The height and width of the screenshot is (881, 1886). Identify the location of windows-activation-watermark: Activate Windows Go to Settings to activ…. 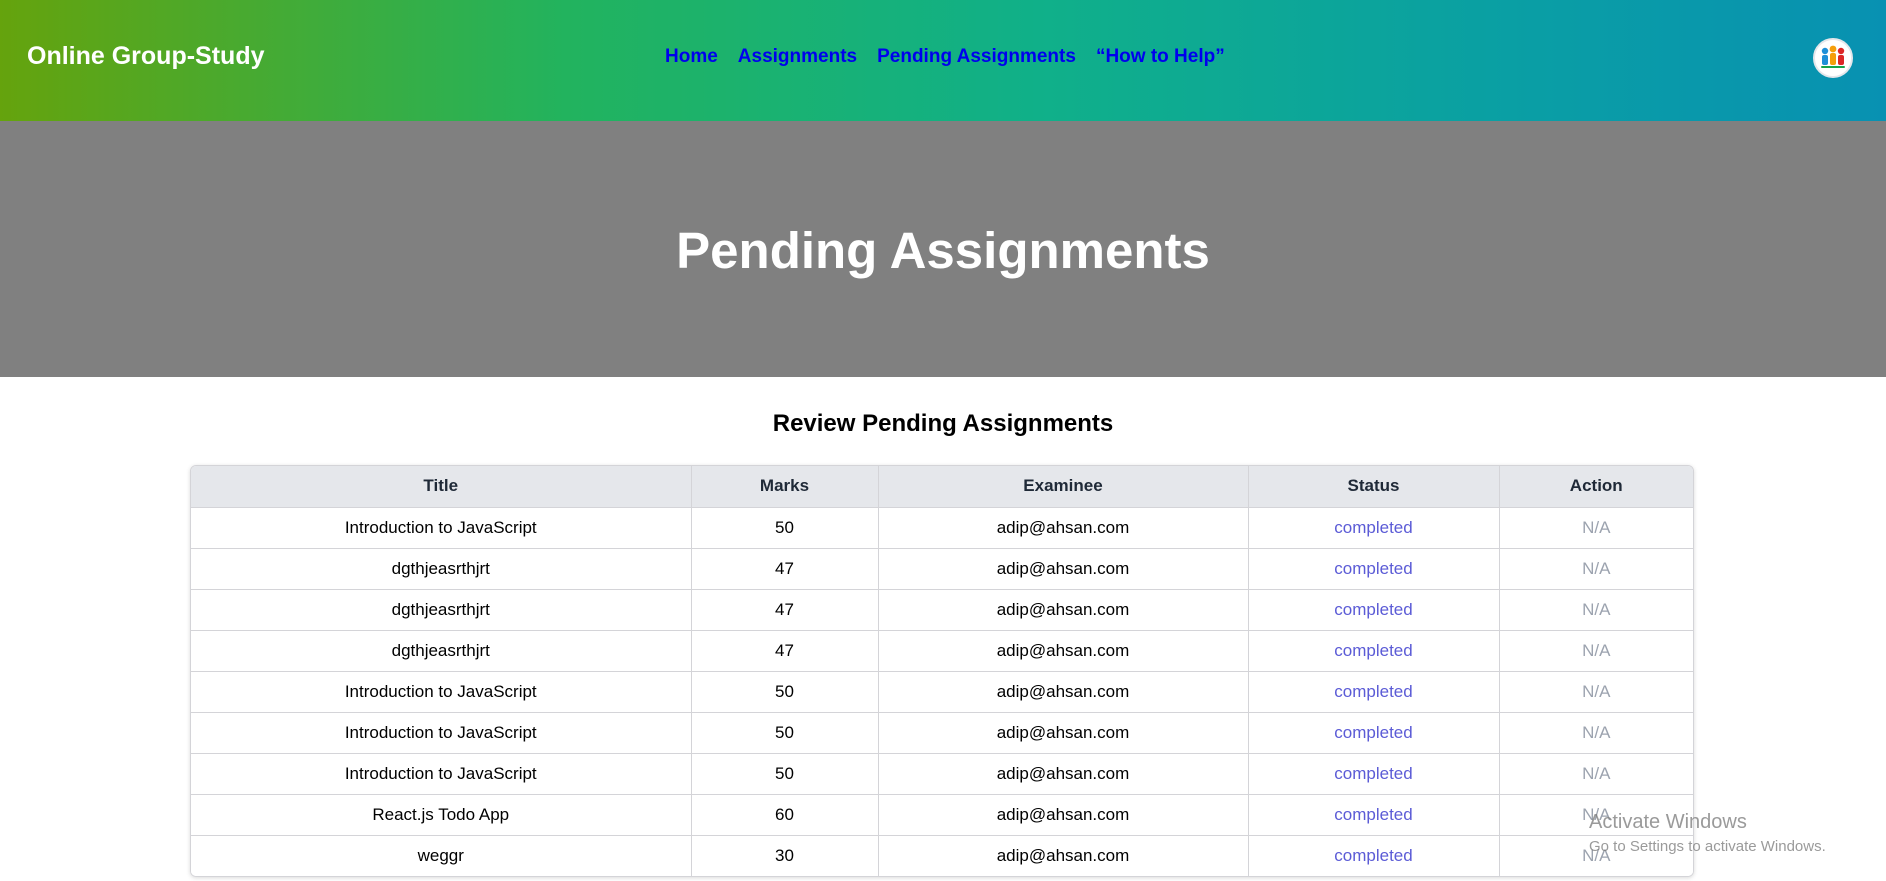
(1707, 833).